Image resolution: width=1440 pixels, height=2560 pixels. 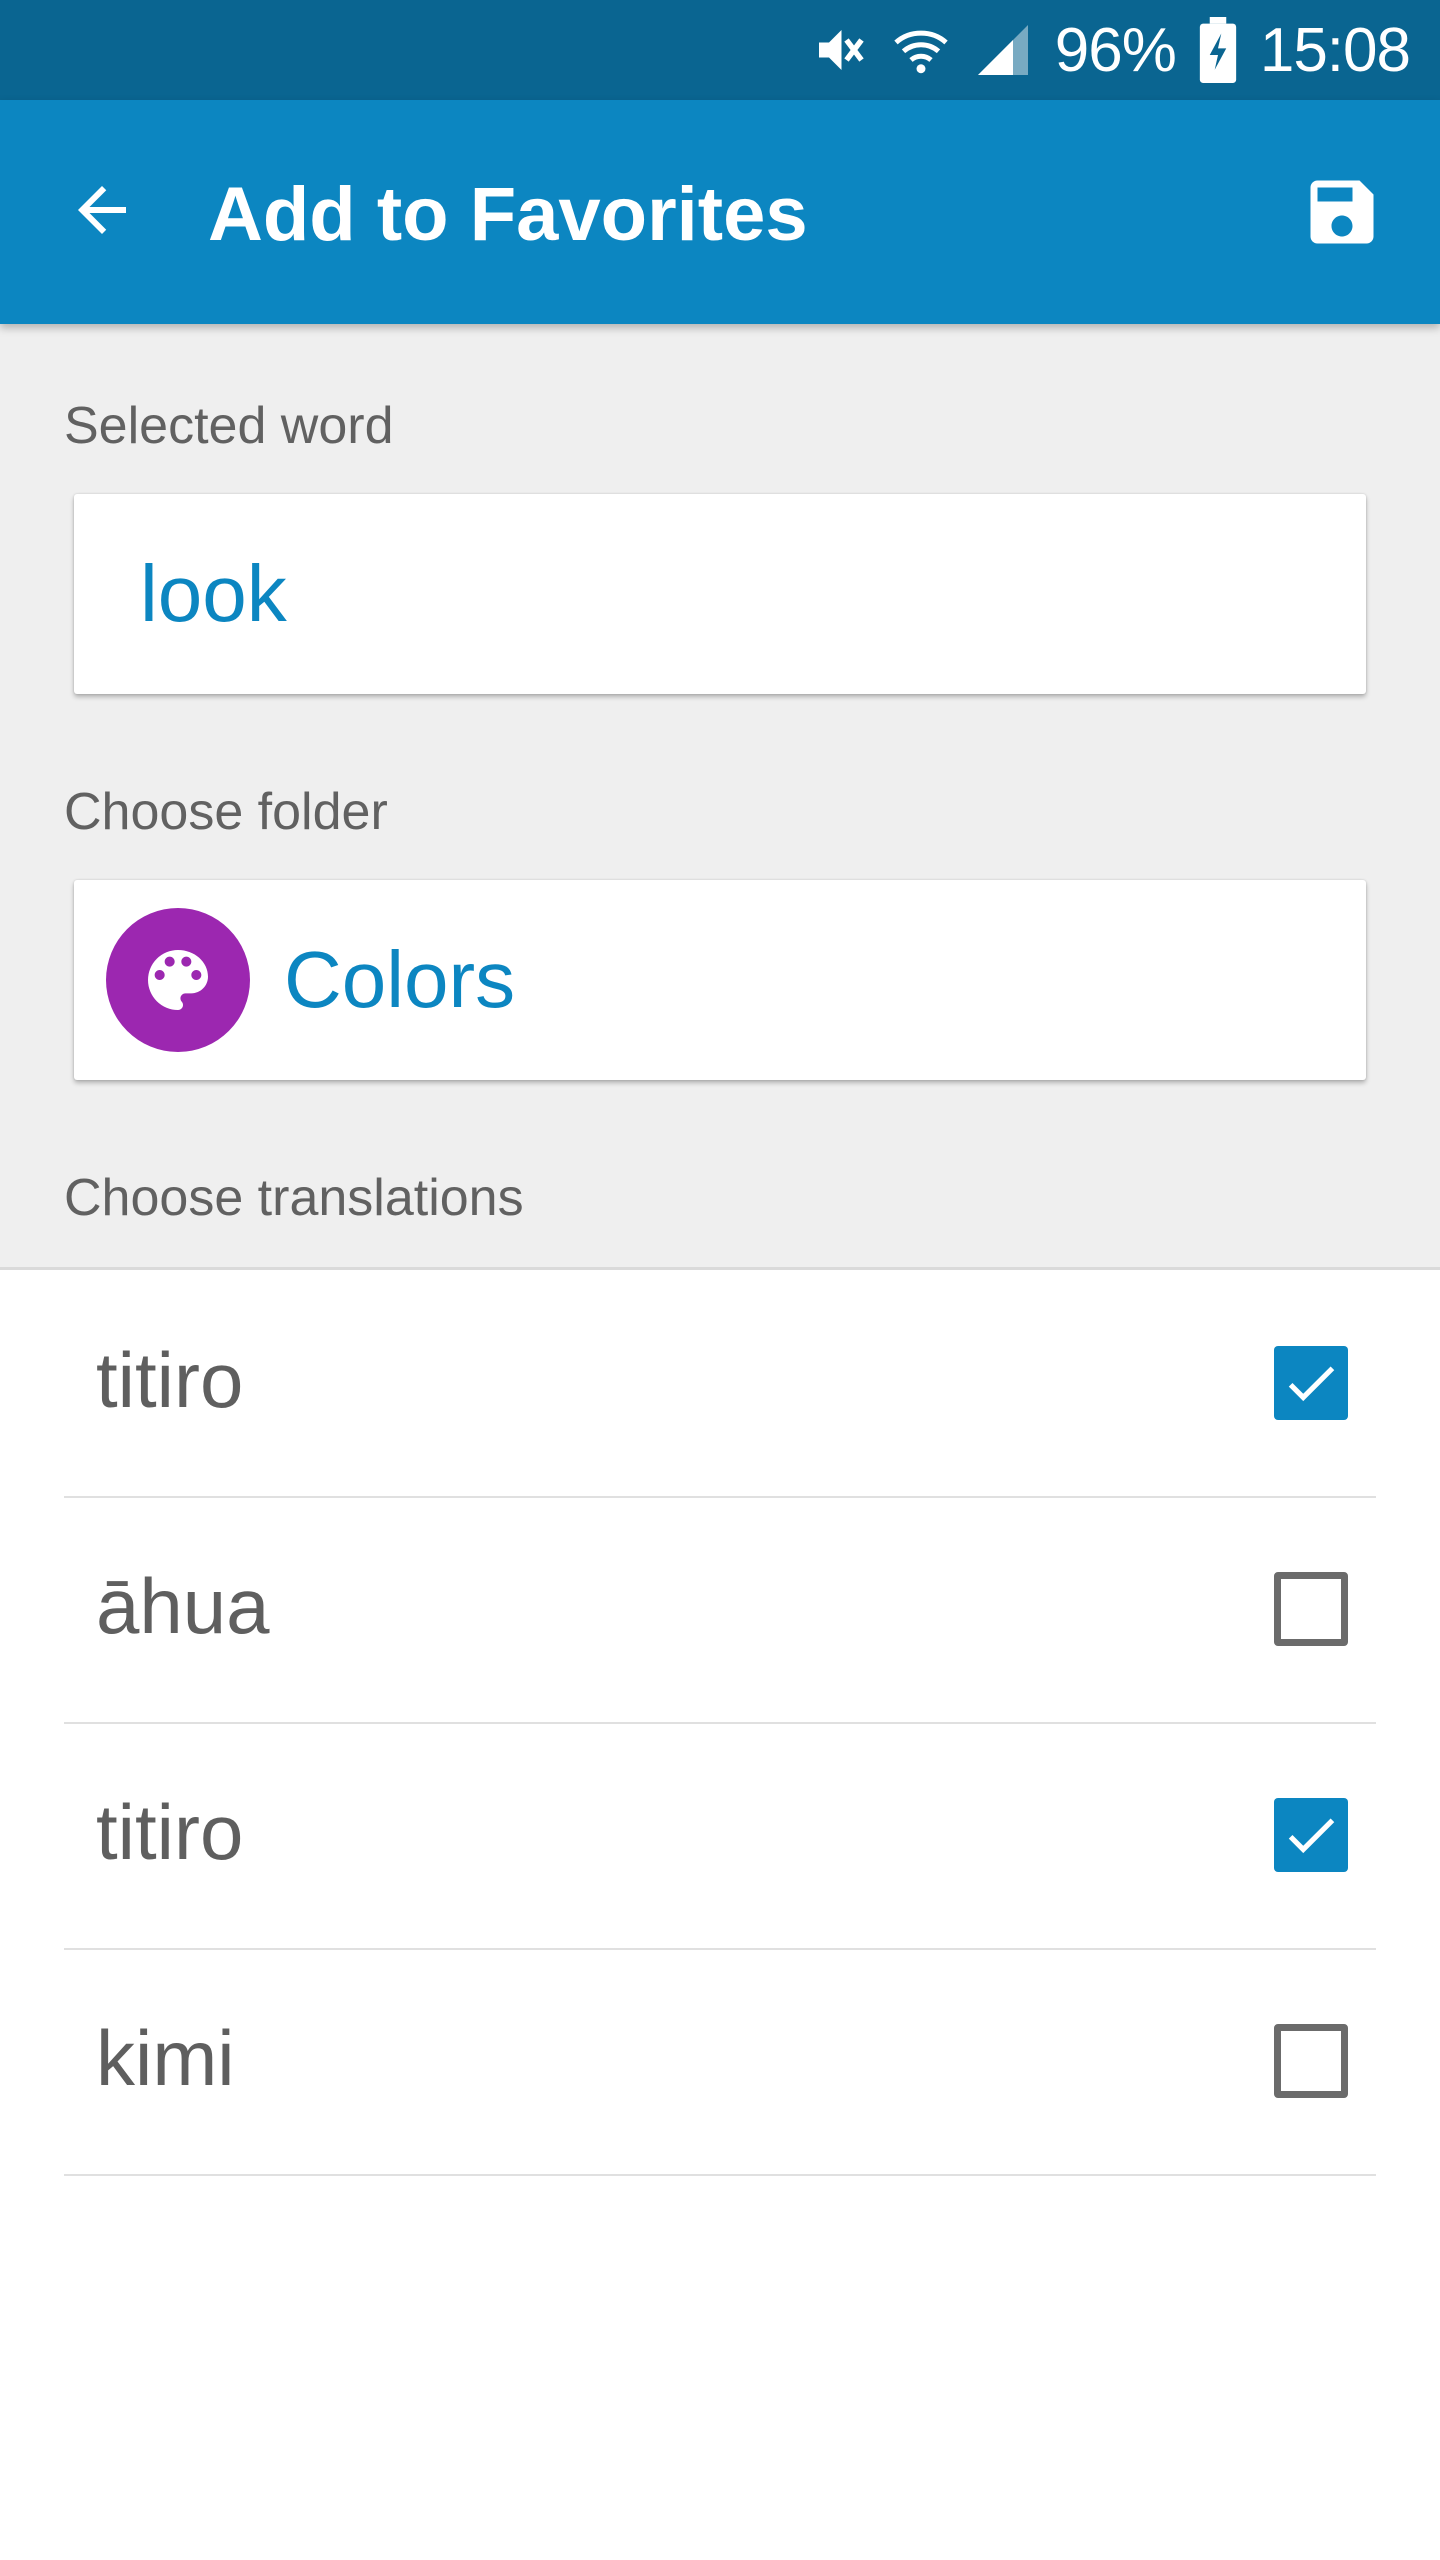 What do you see at coordinates (1115, 50) in the screenshot?
I see `battery-percentage: 96%` at bounding box center [1115, 50].